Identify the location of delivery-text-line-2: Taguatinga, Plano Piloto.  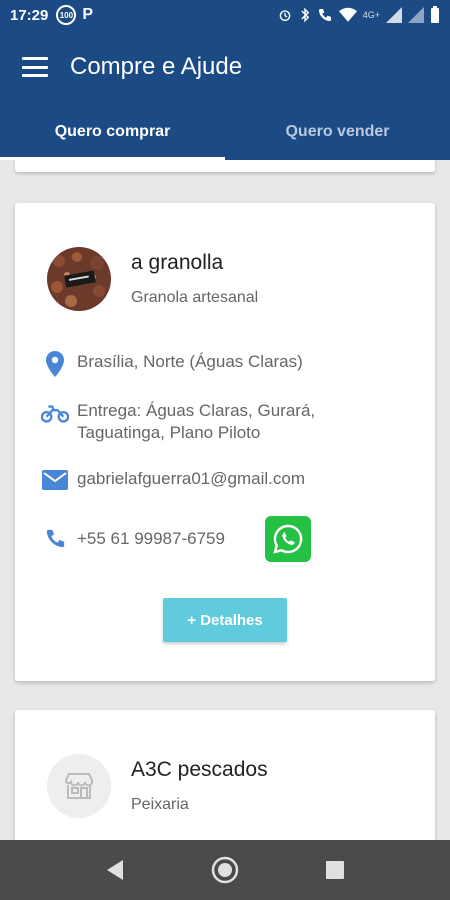
(169, 432).